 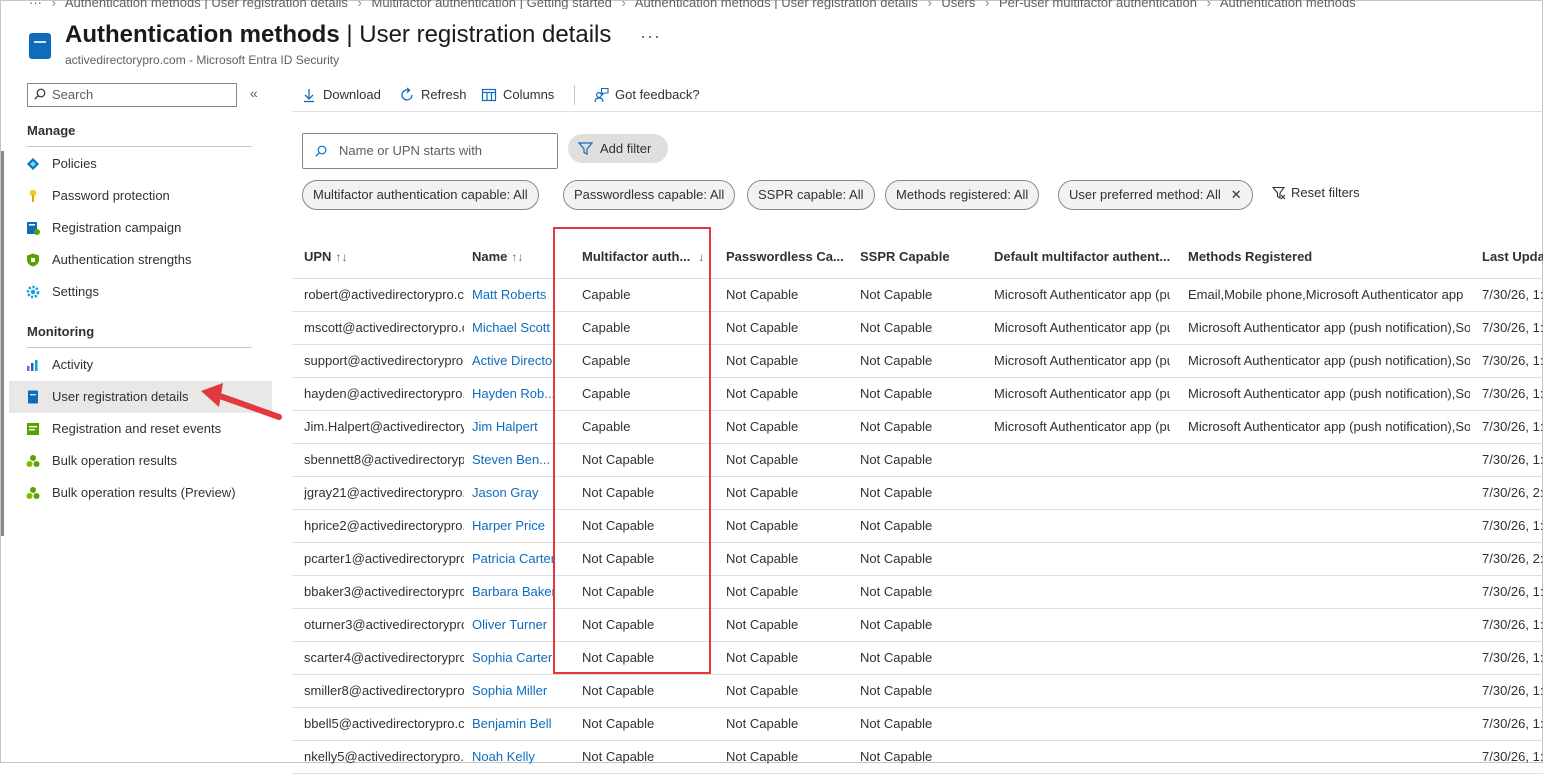 I want to click on cell-name-link: Matt Roberts, so click(x=513, y=295).